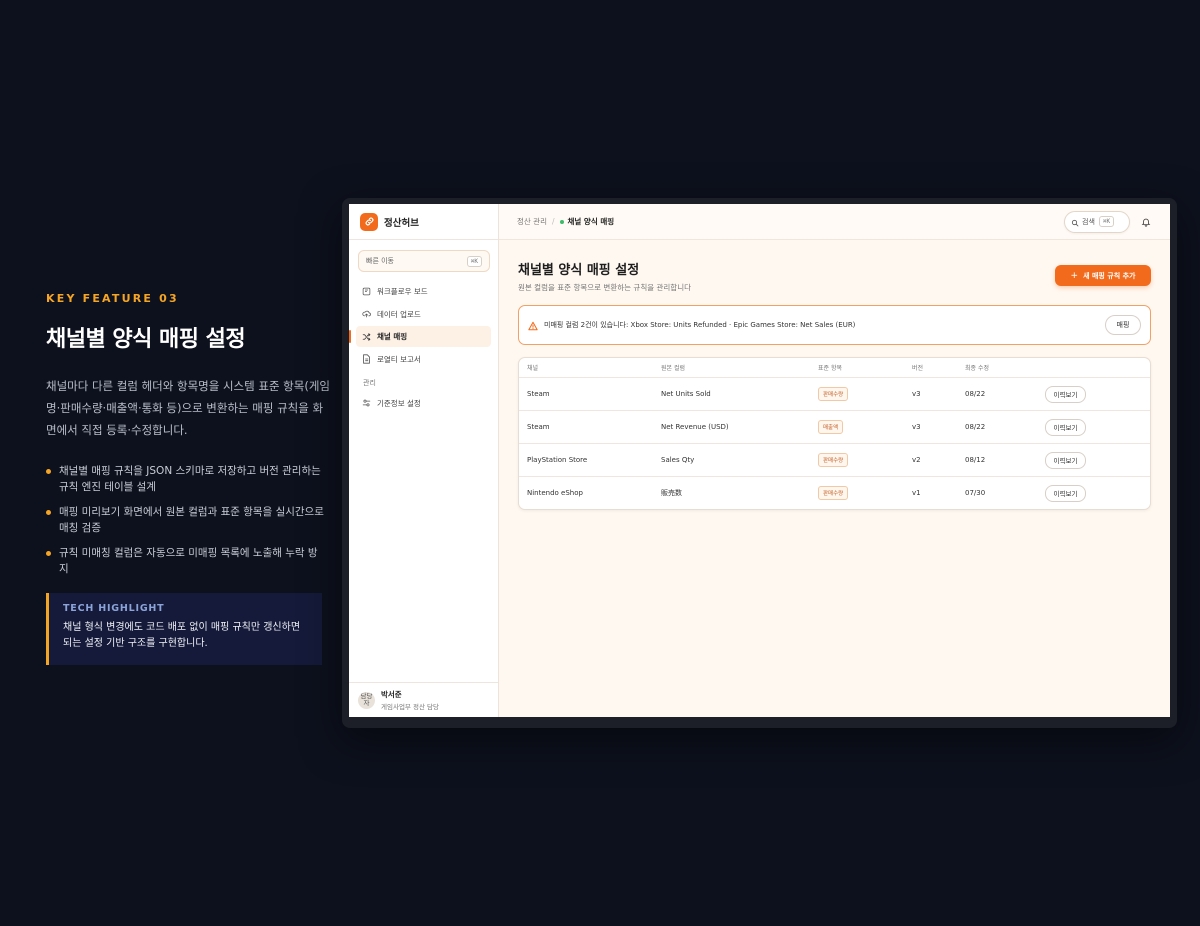 The image size is (1200, 926). I want to click on table-row: Steam Net Units Sold 판매수량 v3 08/22 이력보기, so click(834, 393).